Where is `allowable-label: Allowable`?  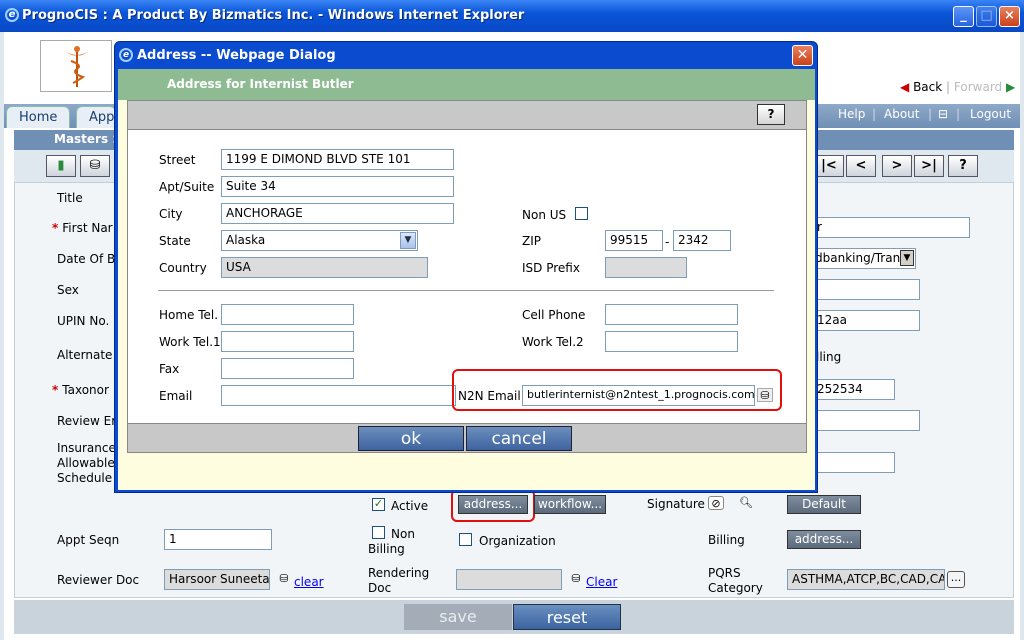
allowable-label: Allowable is located at coordinates (86, 463).